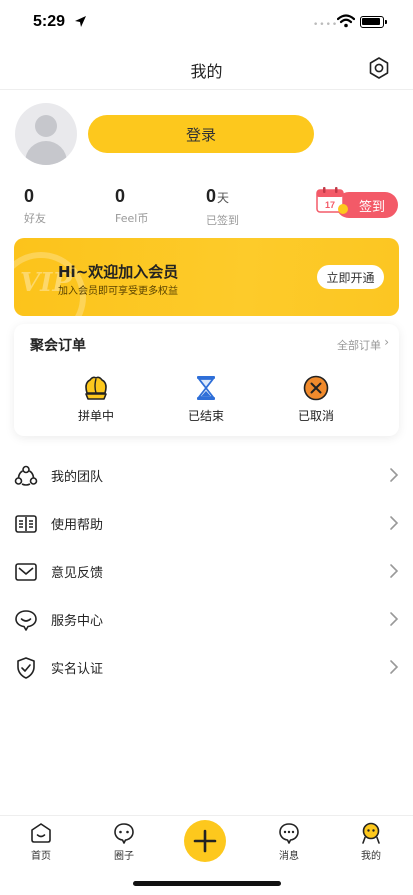 Image resolution: width=413 pixels, height=895 pixels. I want to click on stat-checked-in-unit: 天, so click(223, 198).